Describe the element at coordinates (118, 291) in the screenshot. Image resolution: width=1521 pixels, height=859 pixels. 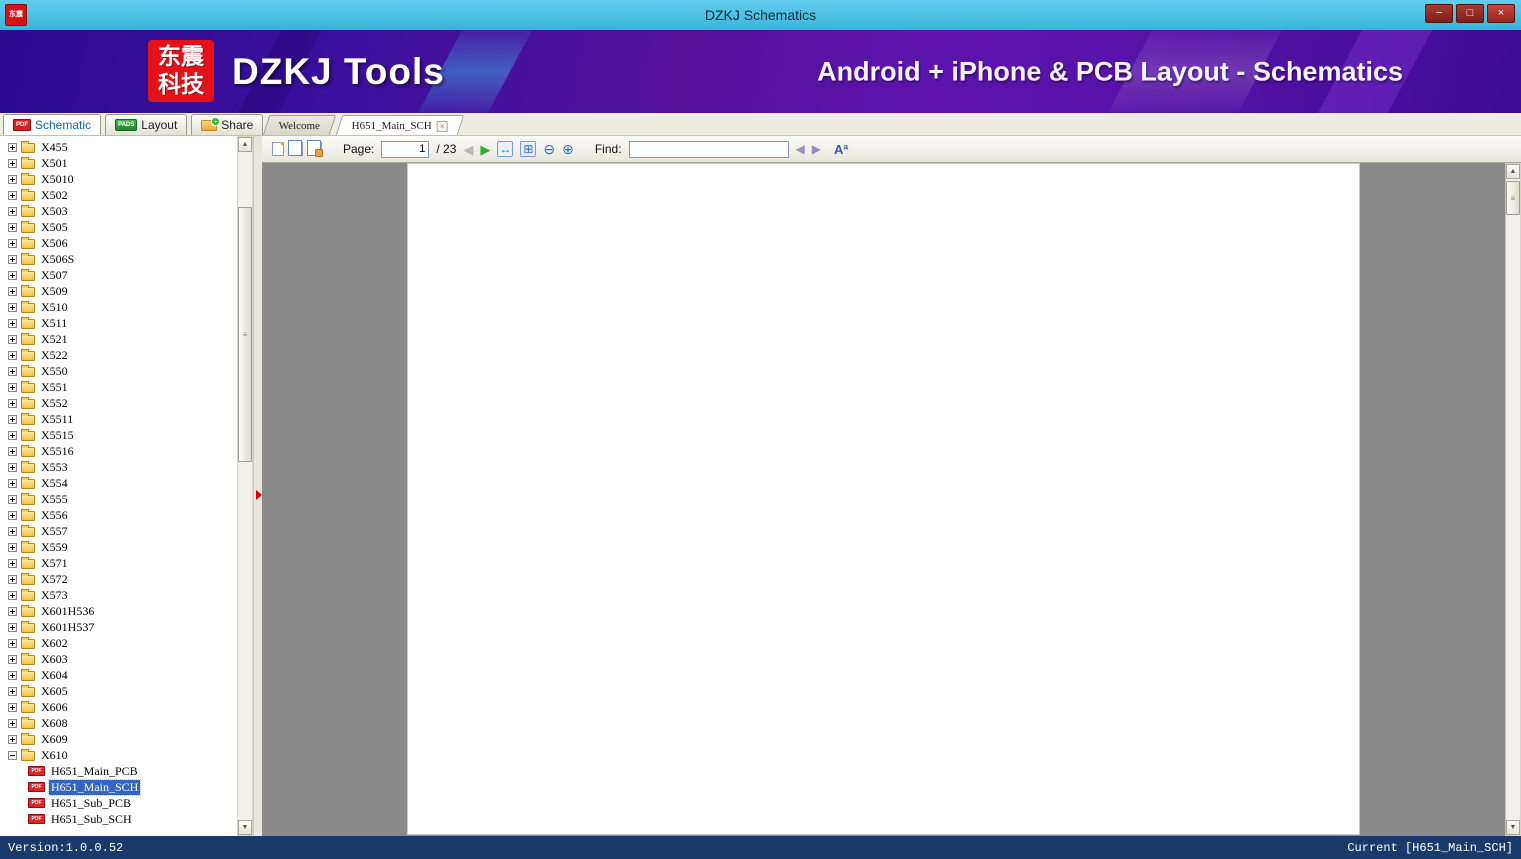
I see `tree-item-X509: X509` at that location.